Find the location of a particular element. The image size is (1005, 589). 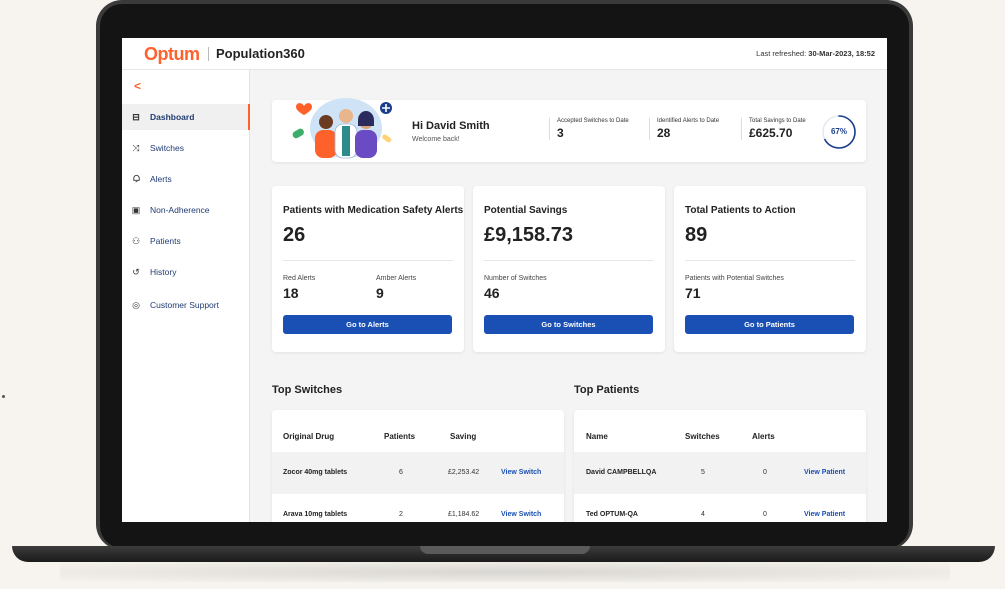

laptop-notch is located at coordinates (505, 550).